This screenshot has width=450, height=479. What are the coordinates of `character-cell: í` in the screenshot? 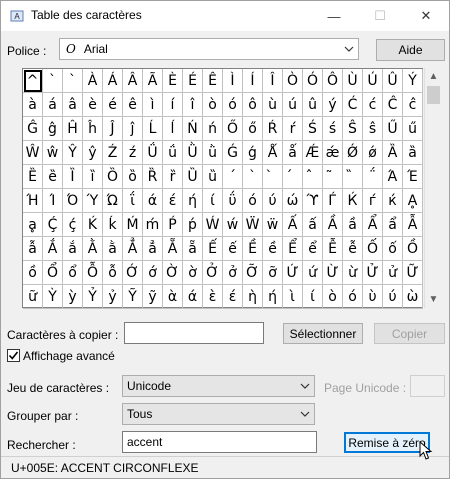 It's located at (173, 105).